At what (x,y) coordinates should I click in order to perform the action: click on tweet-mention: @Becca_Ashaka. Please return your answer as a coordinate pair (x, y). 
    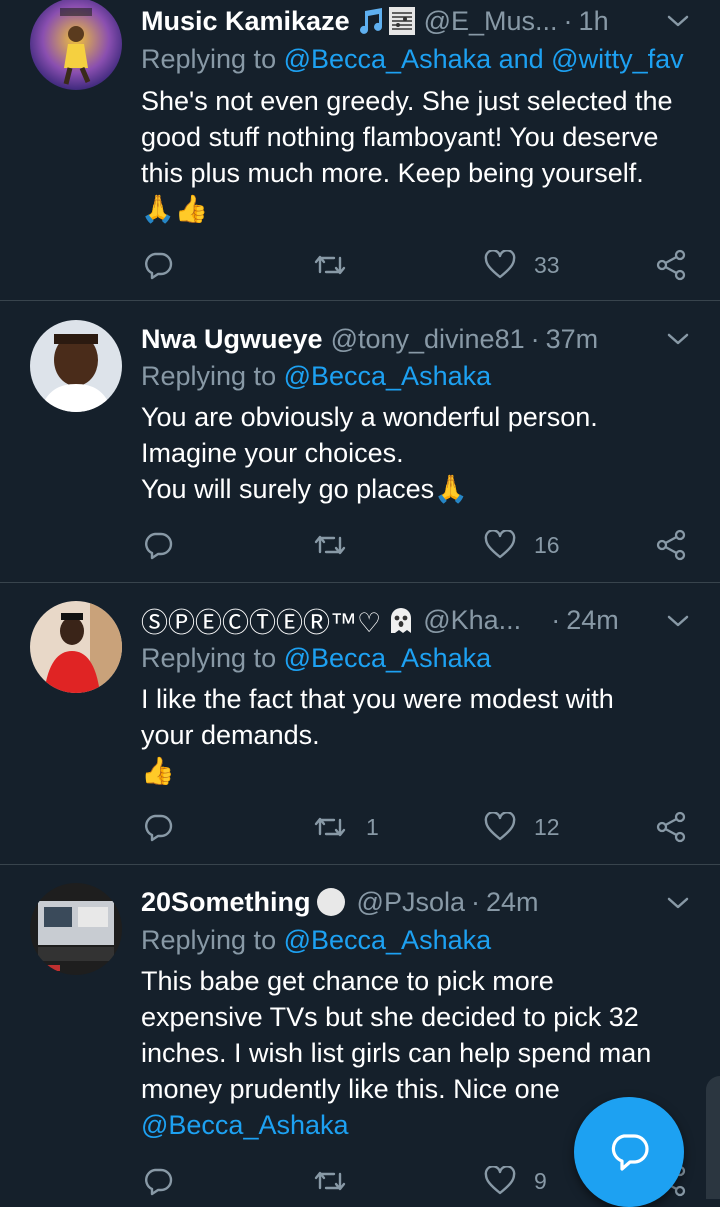
    Looking at the image, I should click on (245, 1125).